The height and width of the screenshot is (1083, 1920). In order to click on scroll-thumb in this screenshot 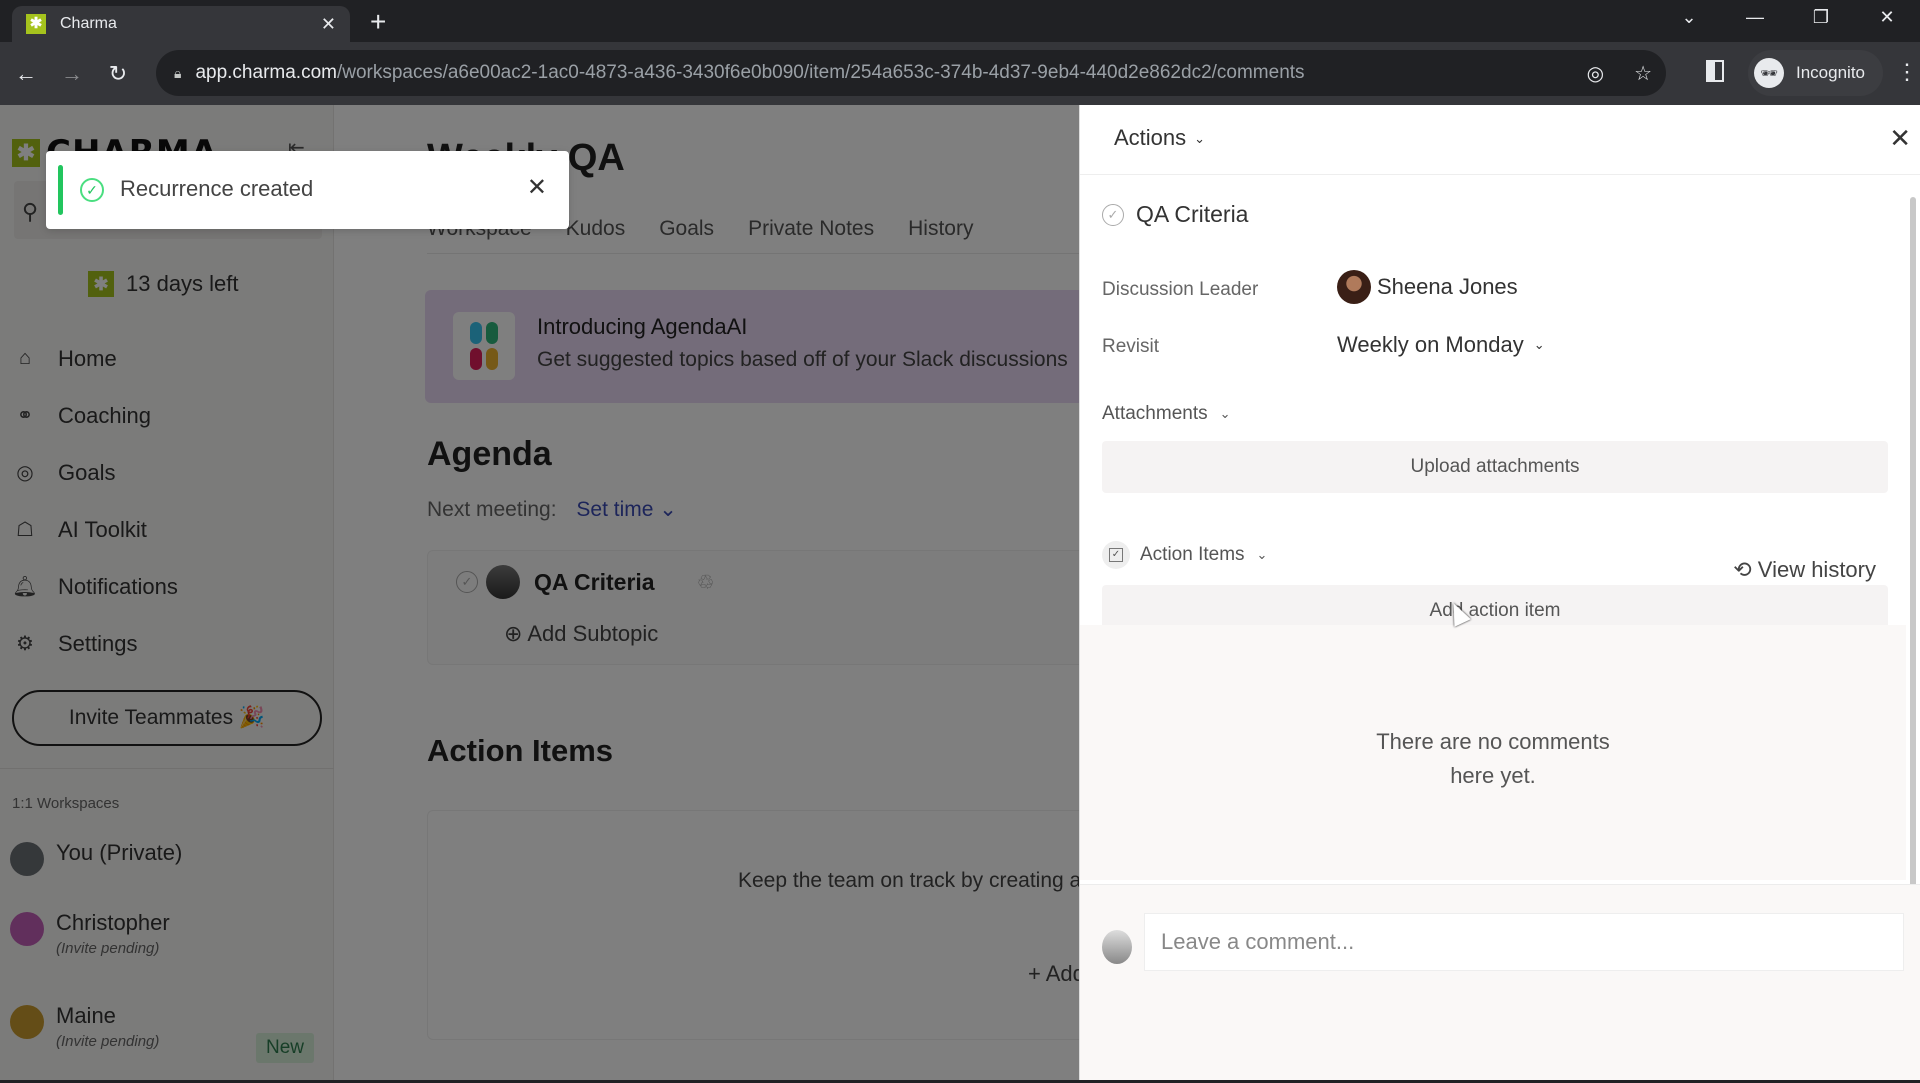, I will do `click(1913, 557)`.